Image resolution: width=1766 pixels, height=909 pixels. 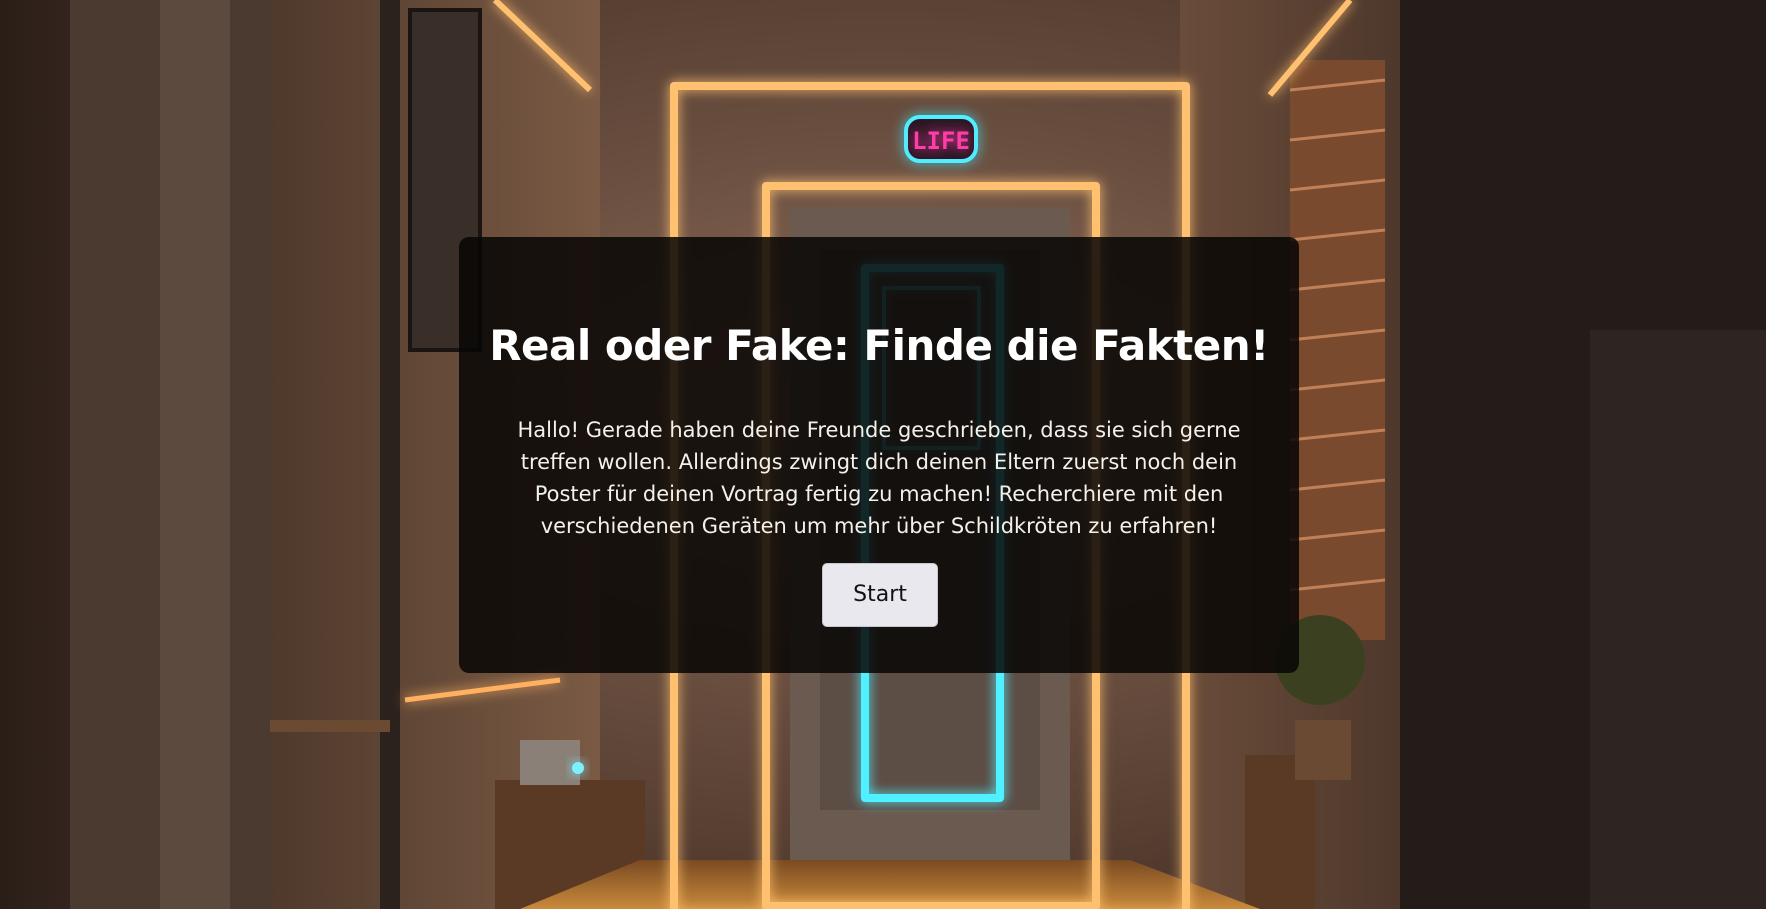 What do you see at coordinates (941, 141) in the screenshot?
I see `neon-sign-text: LIFE` at bounding box center [941, 141].